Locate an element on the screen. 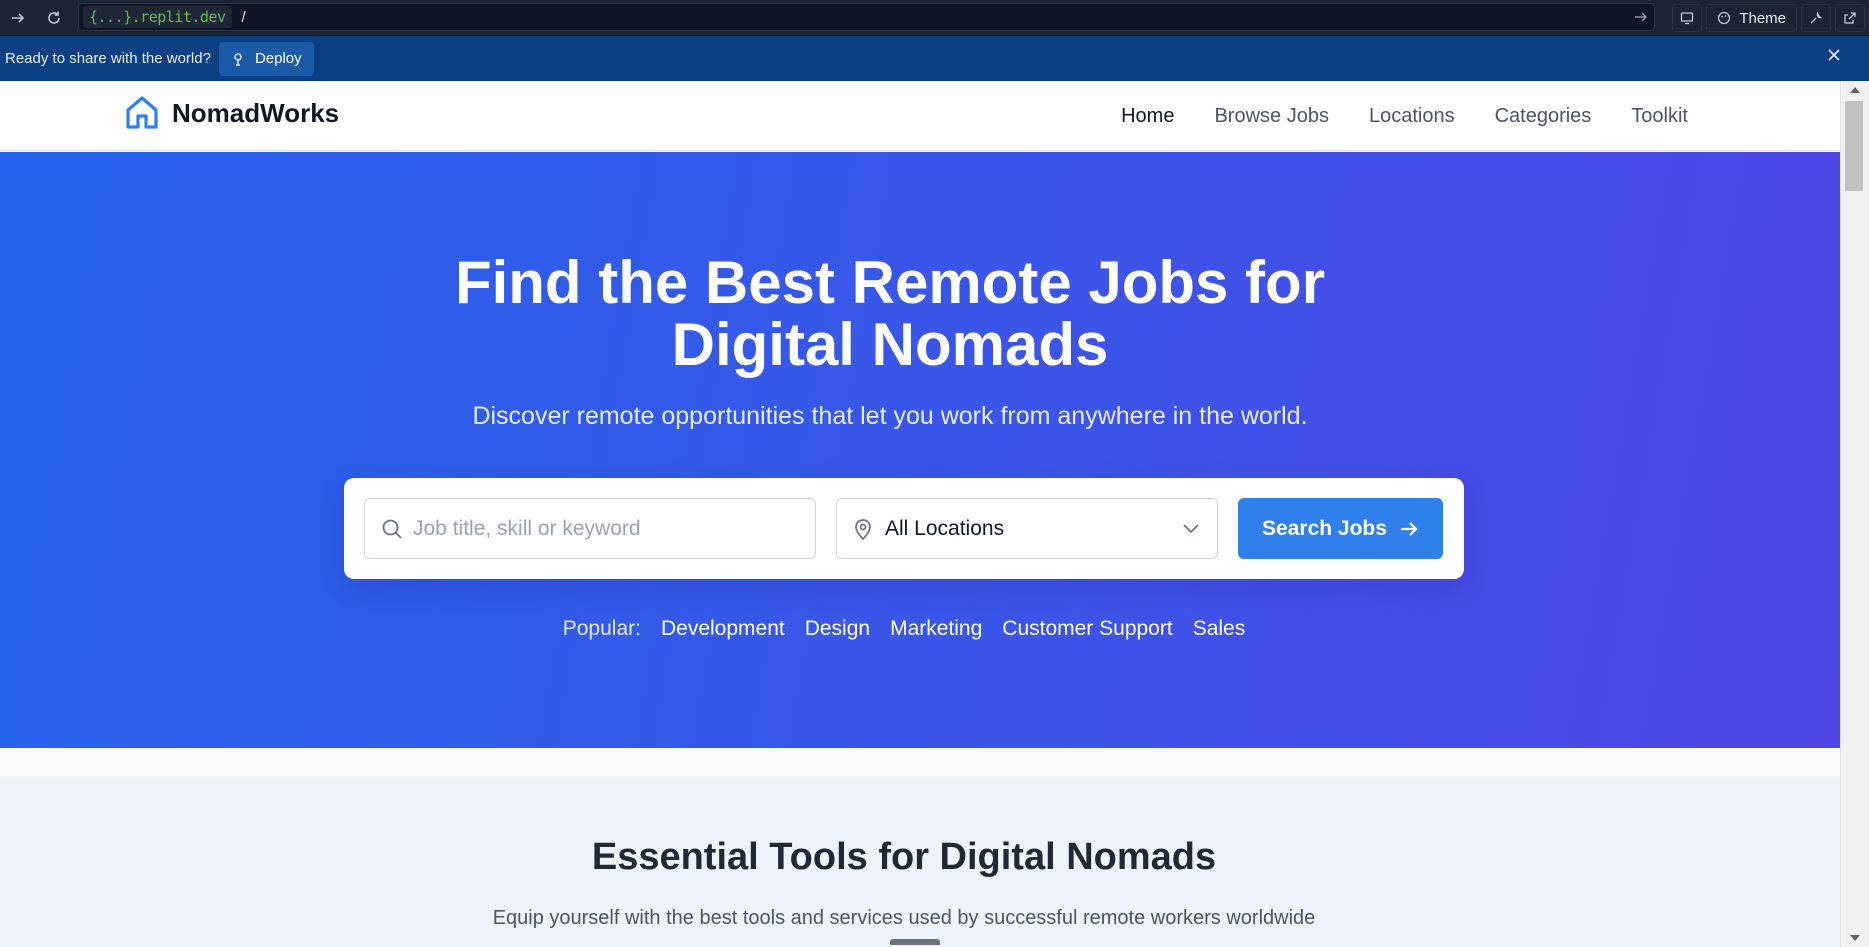  nav-browse-jobs: Browse Jobs is located at coordinates (1271, 116).